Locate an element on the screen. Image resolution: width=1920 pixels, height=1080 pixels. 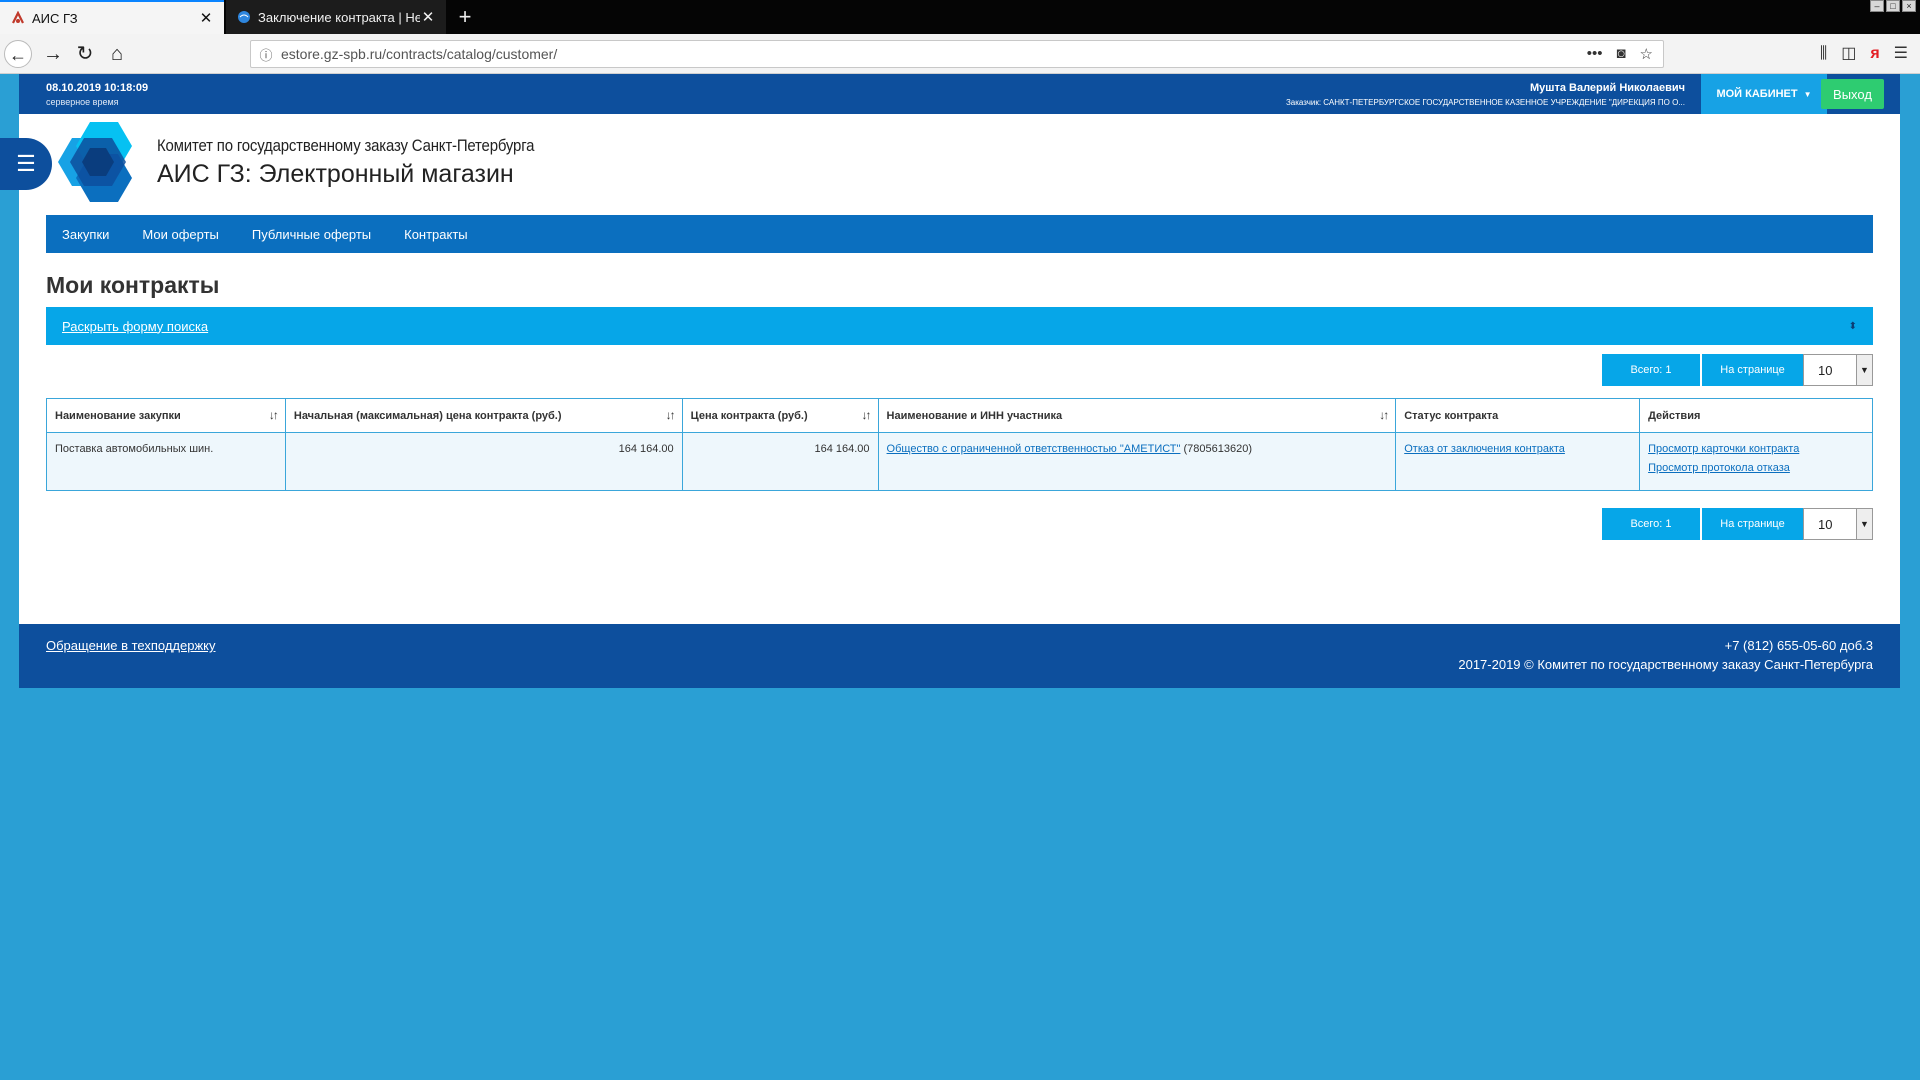
view-contract-card-link: Просмотр карточки контракта is located at coordinates (1756, 449).